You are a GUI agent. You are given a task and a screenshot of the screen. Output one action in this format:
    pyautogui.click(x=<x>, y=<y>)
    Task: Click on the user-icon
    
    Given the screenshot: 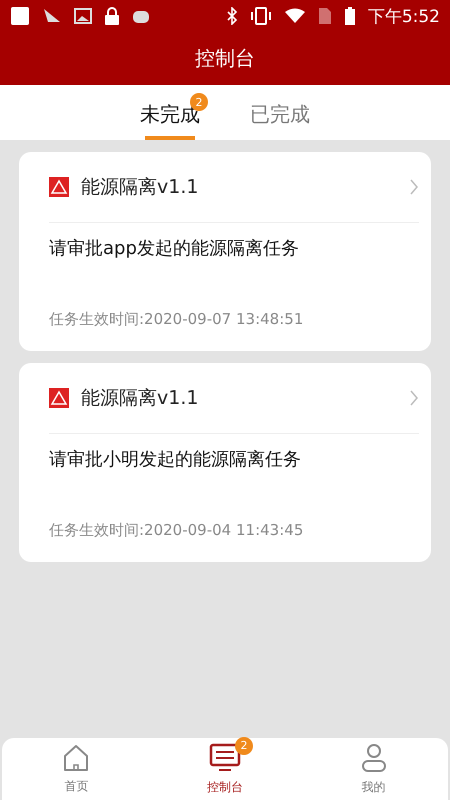 What is the action you would take?
    pyautogui.click(x=373, y=757)
    